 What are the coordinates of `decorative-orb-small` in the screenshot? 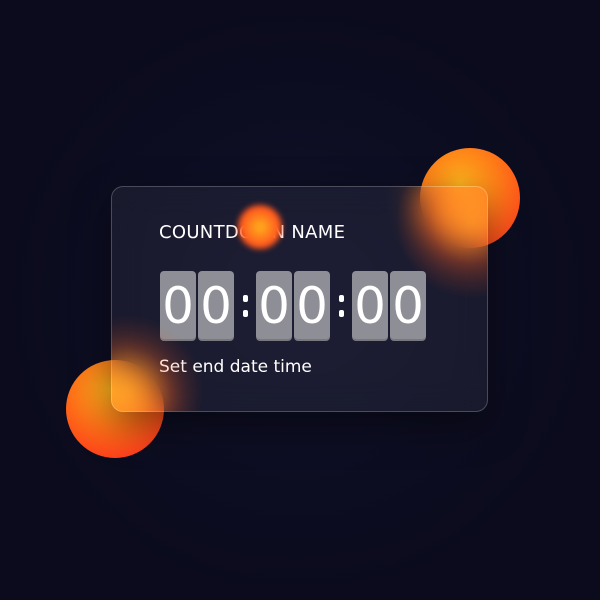 It's located at (260, 227).